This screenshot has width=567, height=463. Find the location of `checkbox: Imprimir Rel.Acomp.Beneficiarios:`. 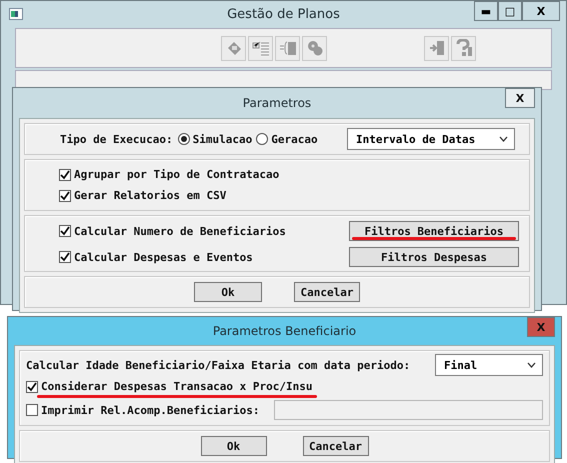

checkbox: Imprimir Rel.Acomp.Beneficiarios: is located at coordinates (143, 410).